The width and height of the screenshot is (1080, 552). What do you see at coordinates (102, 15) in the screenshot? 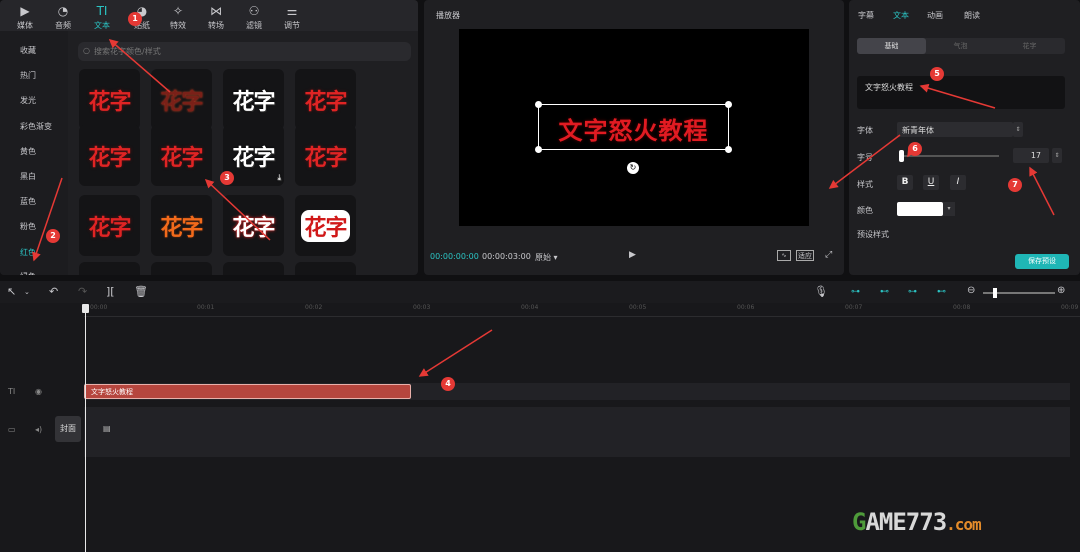
I see `toolbar-text: TI 文本` at bounding box center [102, 15].